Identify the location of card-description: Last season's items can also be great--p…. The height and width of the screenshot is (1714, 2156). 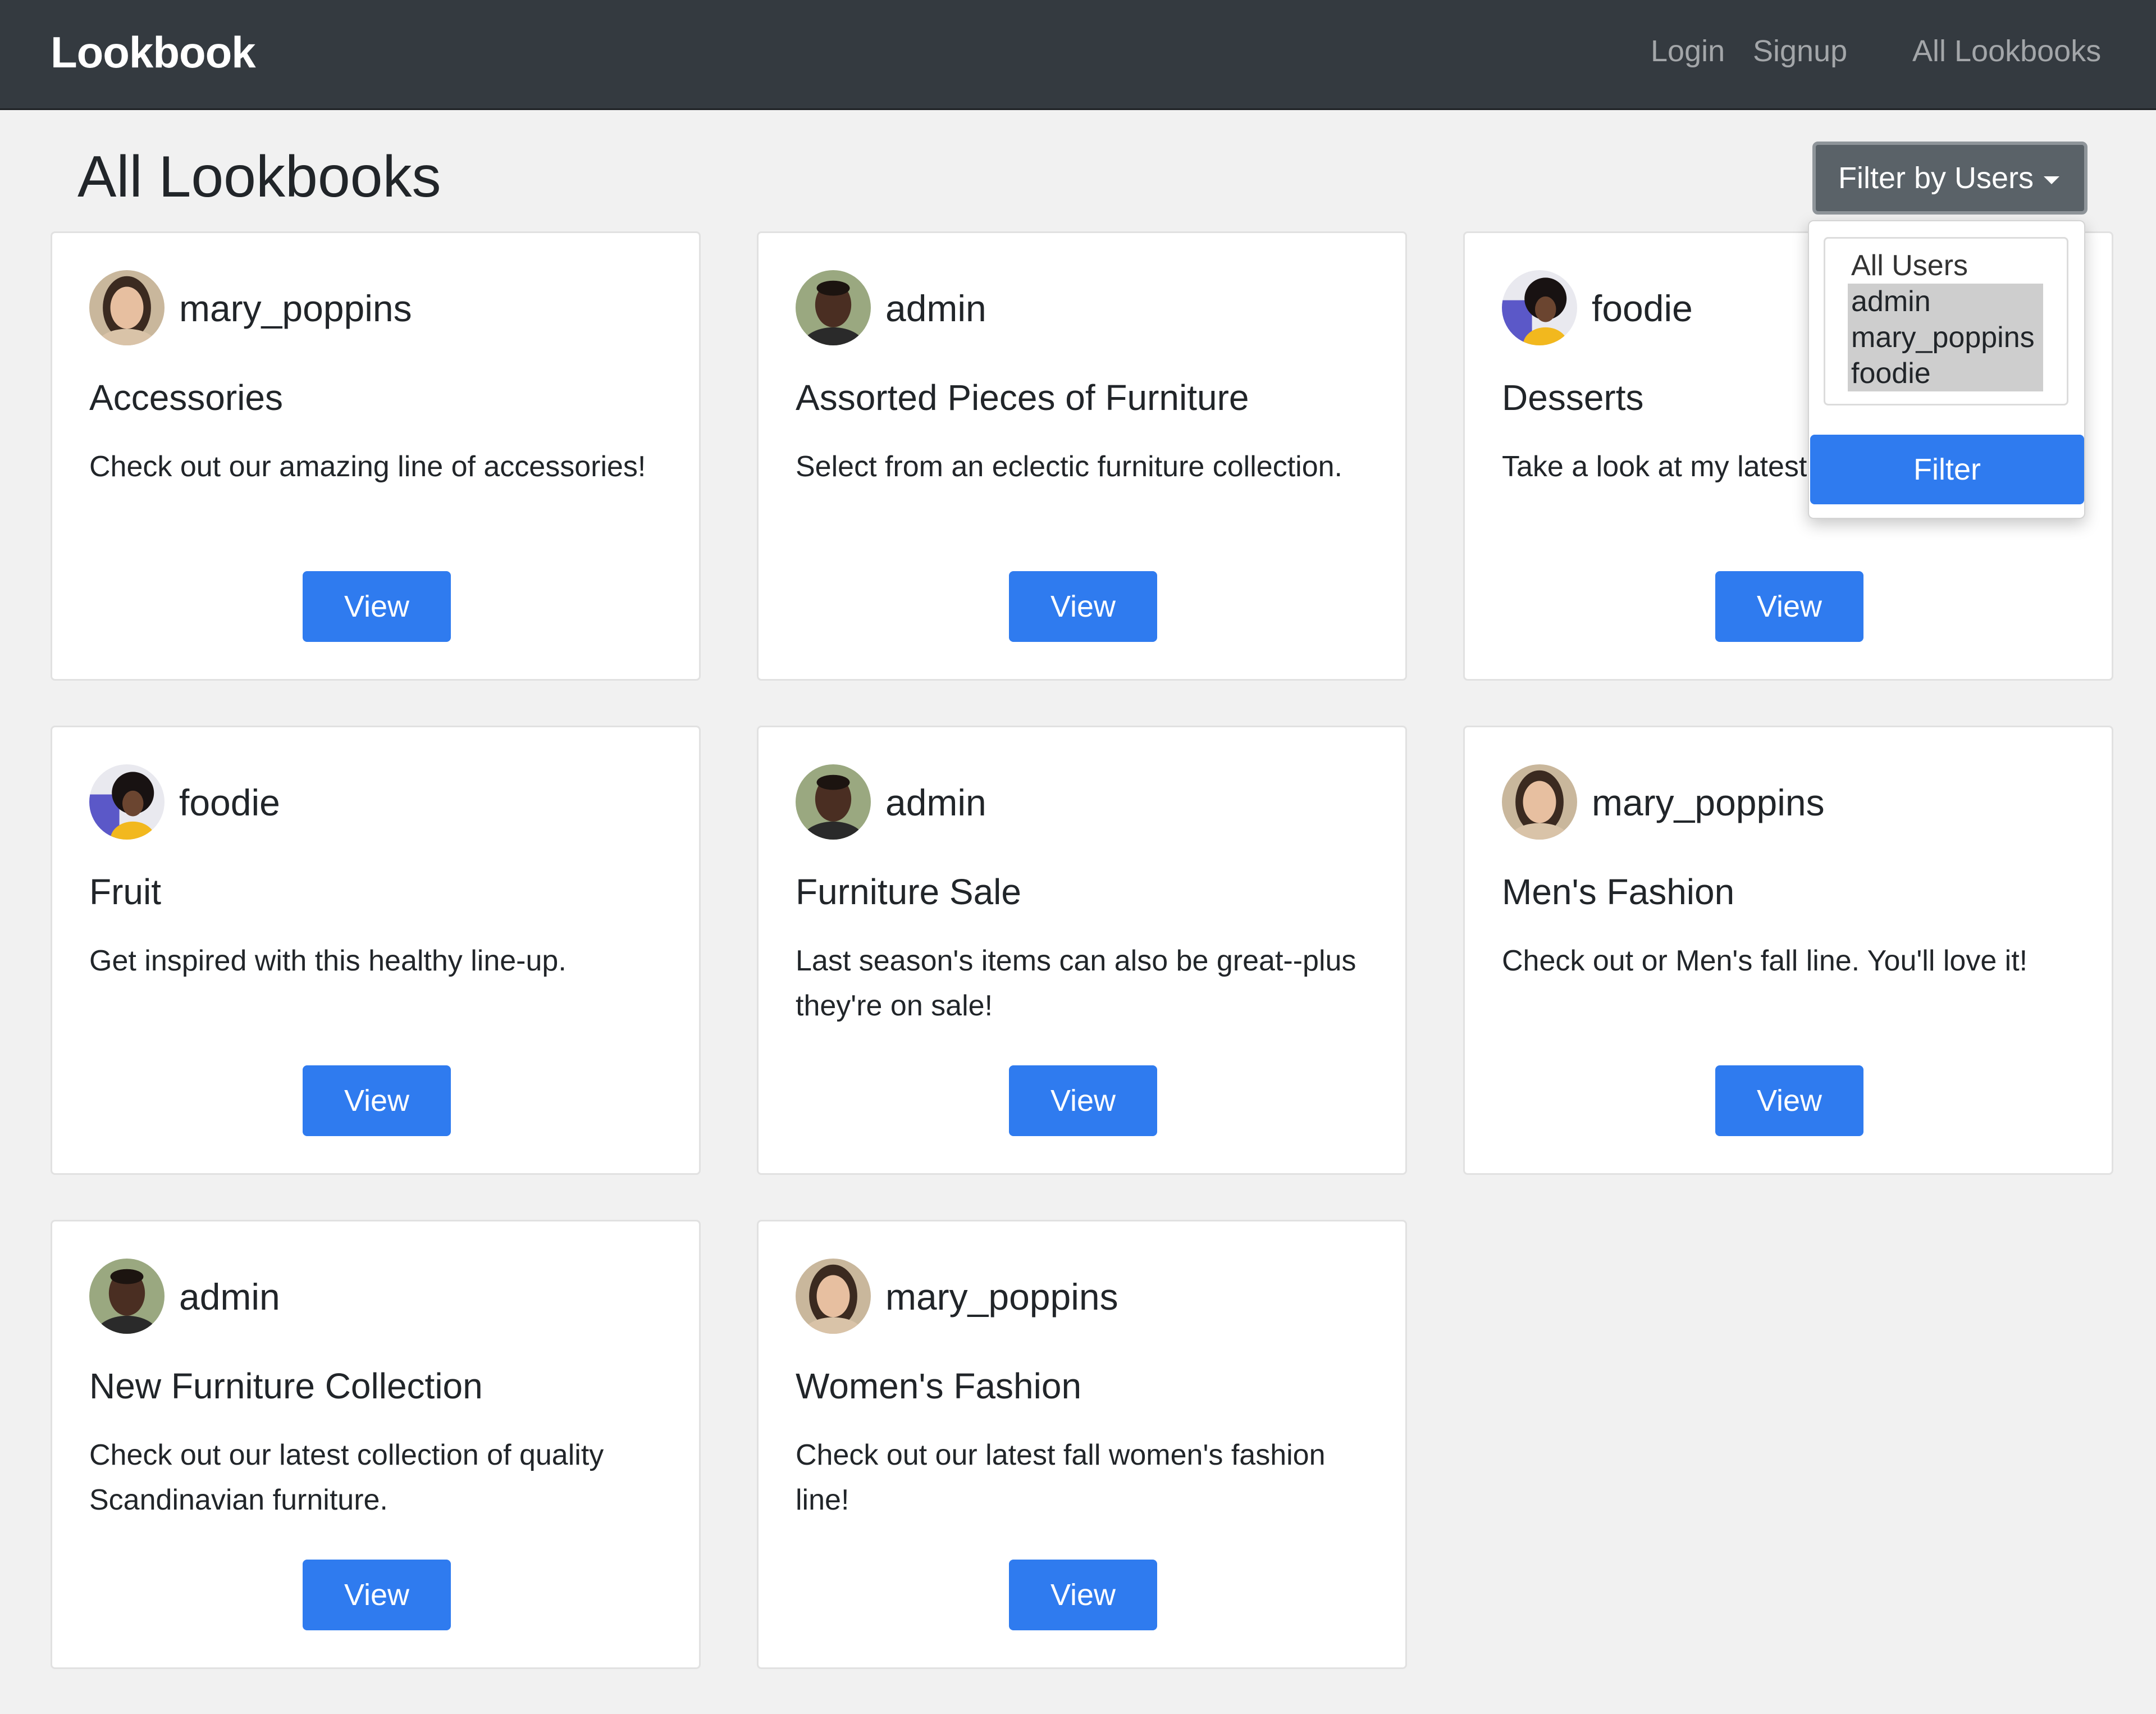
(1076, 983).